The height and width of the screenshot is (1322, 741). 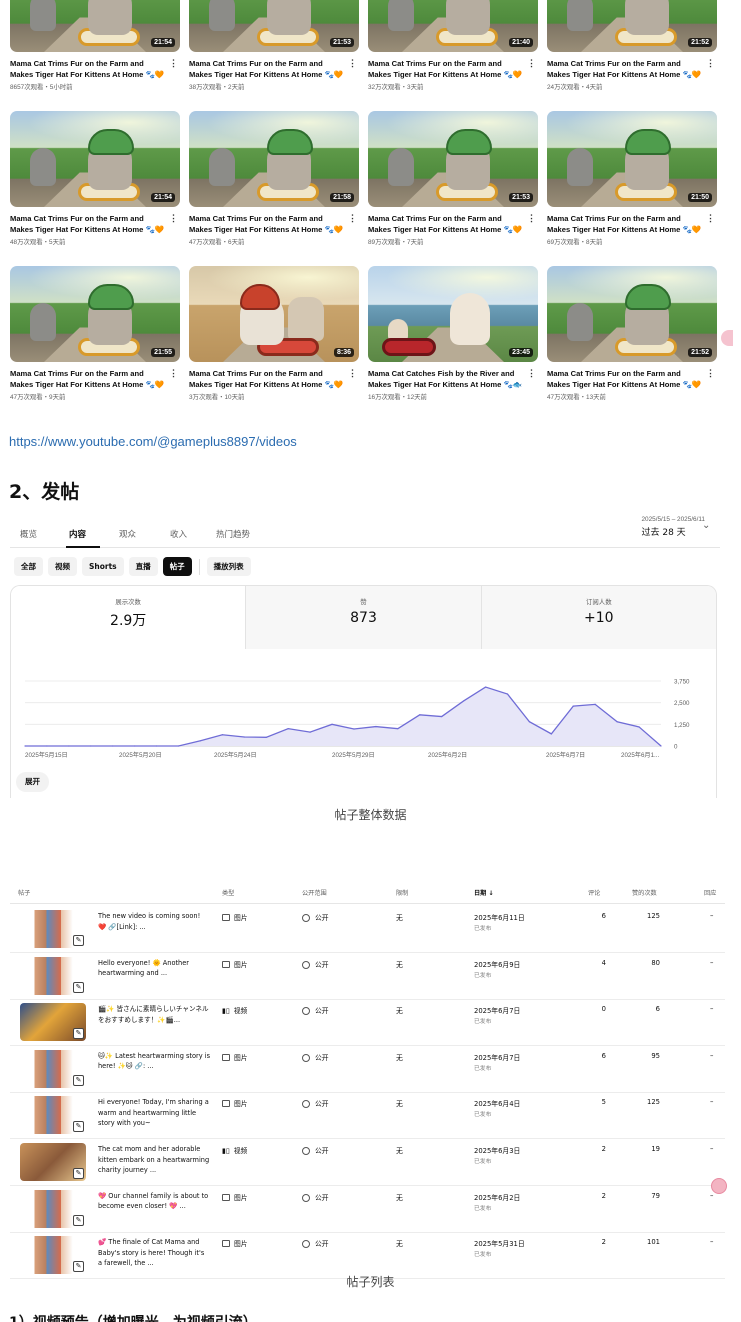 What do you see at coordinates (453, 26) in the screenshot?
I see `video-thumbnail: 21:40` at bounding box center [453, 26].